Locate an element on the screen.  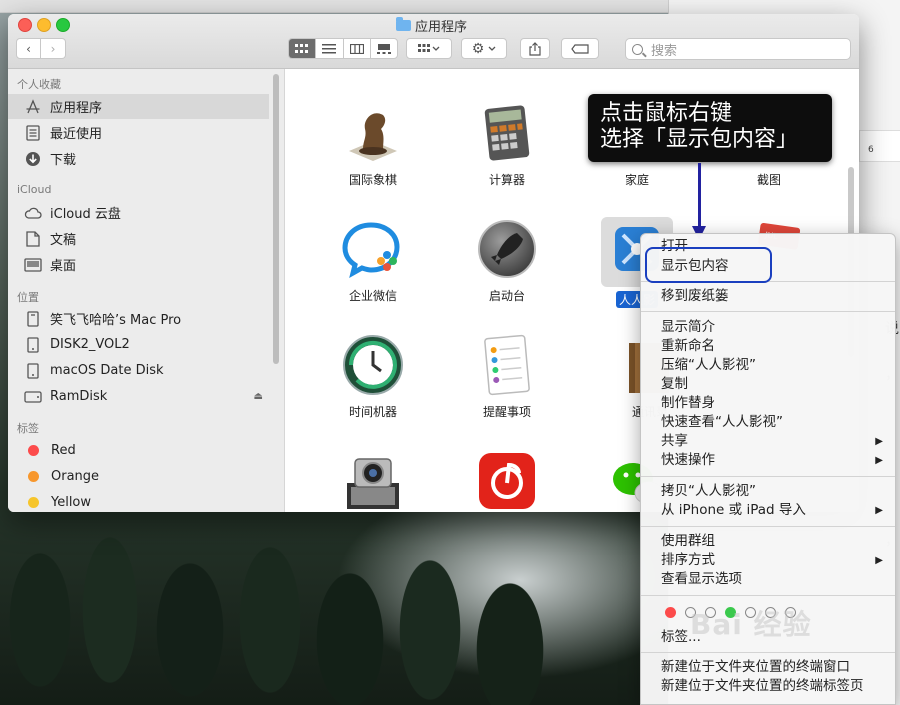
callout-line-1: 点击鼠标右键 is located at coordinates (666, 113).